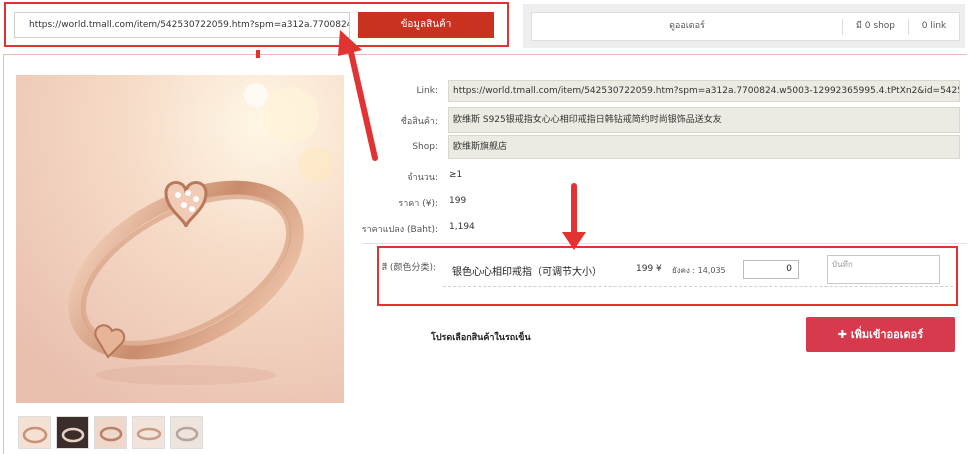 The image size is (970, 454). I want to click on variant-name: 银色心心相印戒指（可调节大小）, so click(527, 272).